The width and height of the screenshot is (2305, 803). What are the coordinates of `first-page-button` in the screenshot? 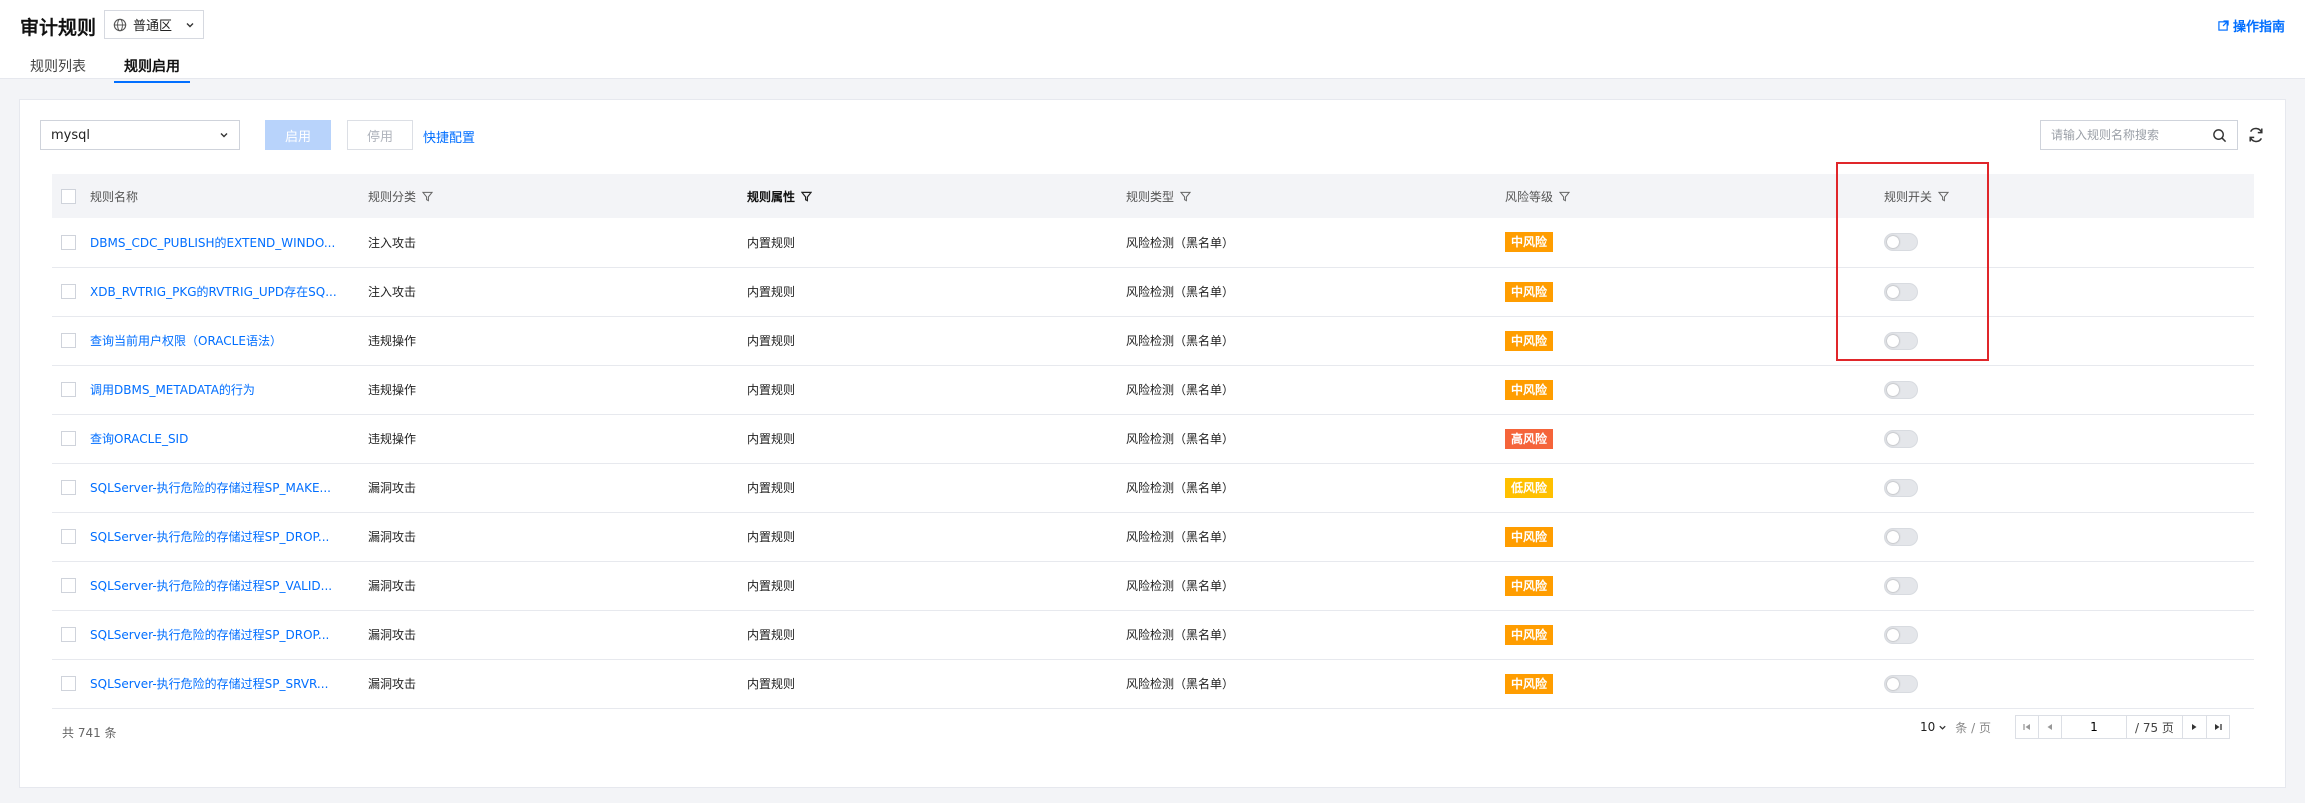 It's located at (2026, 727).